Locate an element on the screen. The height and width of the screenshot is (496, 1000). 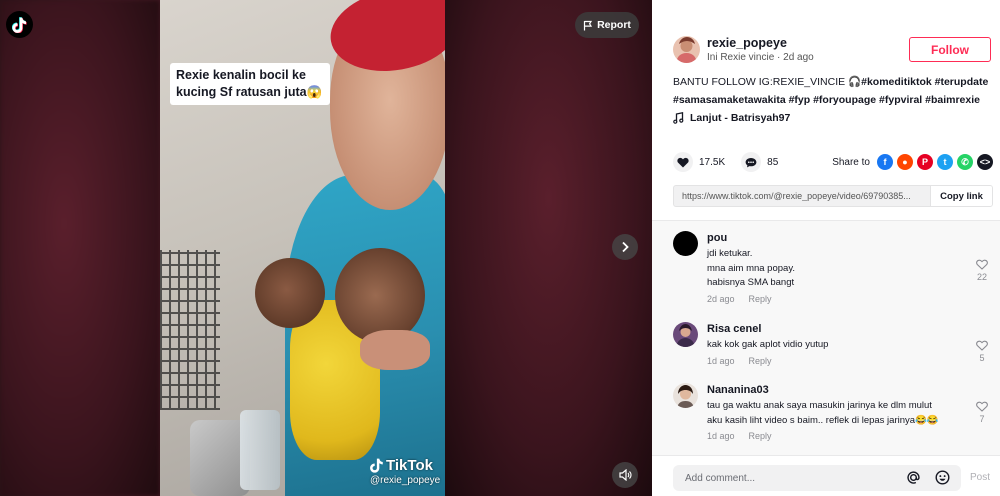
emoji-icon is located at coordinates (942, 477).